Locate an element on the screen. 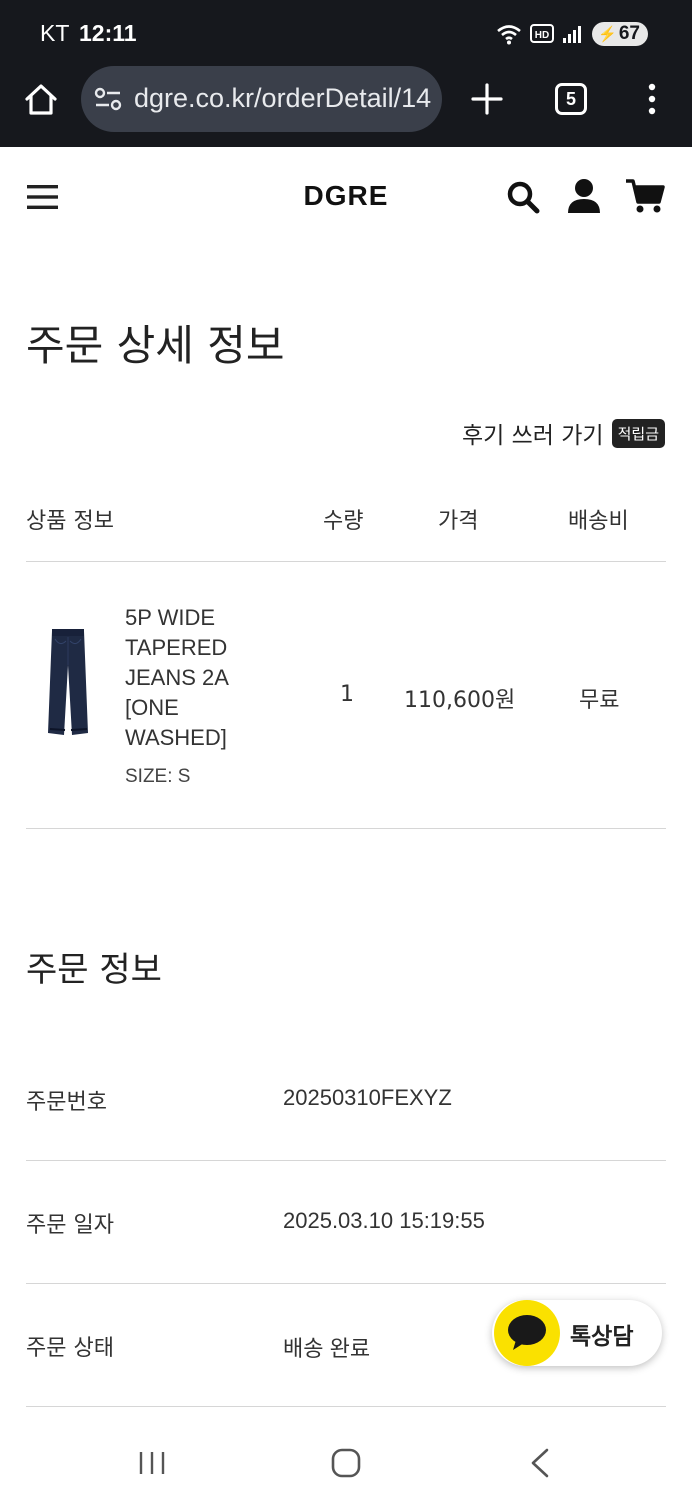 Image resolution: width=692 pixels, height=1500 pixels. site-settings-icon is located at coordinates (108, 99).